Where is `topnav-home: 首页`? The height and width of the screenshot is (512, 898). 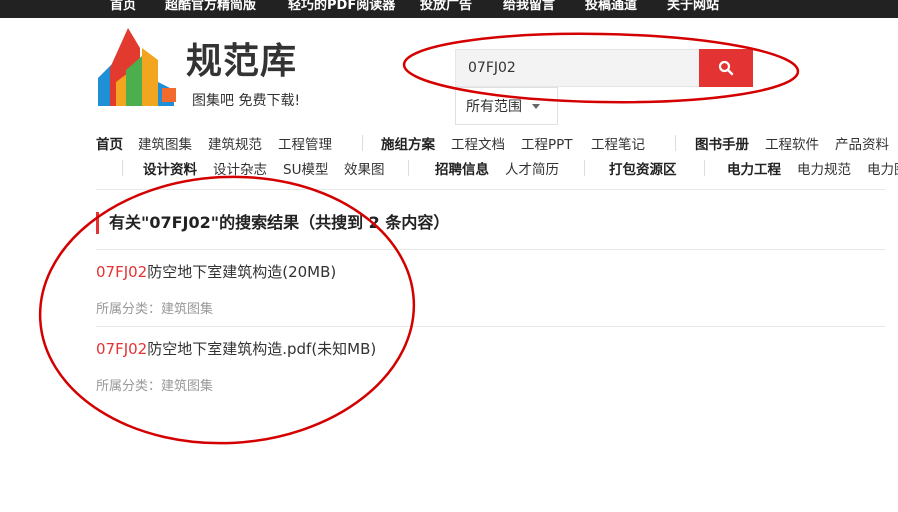
topnav-home: 首页 is located at coordinates (123, 6).